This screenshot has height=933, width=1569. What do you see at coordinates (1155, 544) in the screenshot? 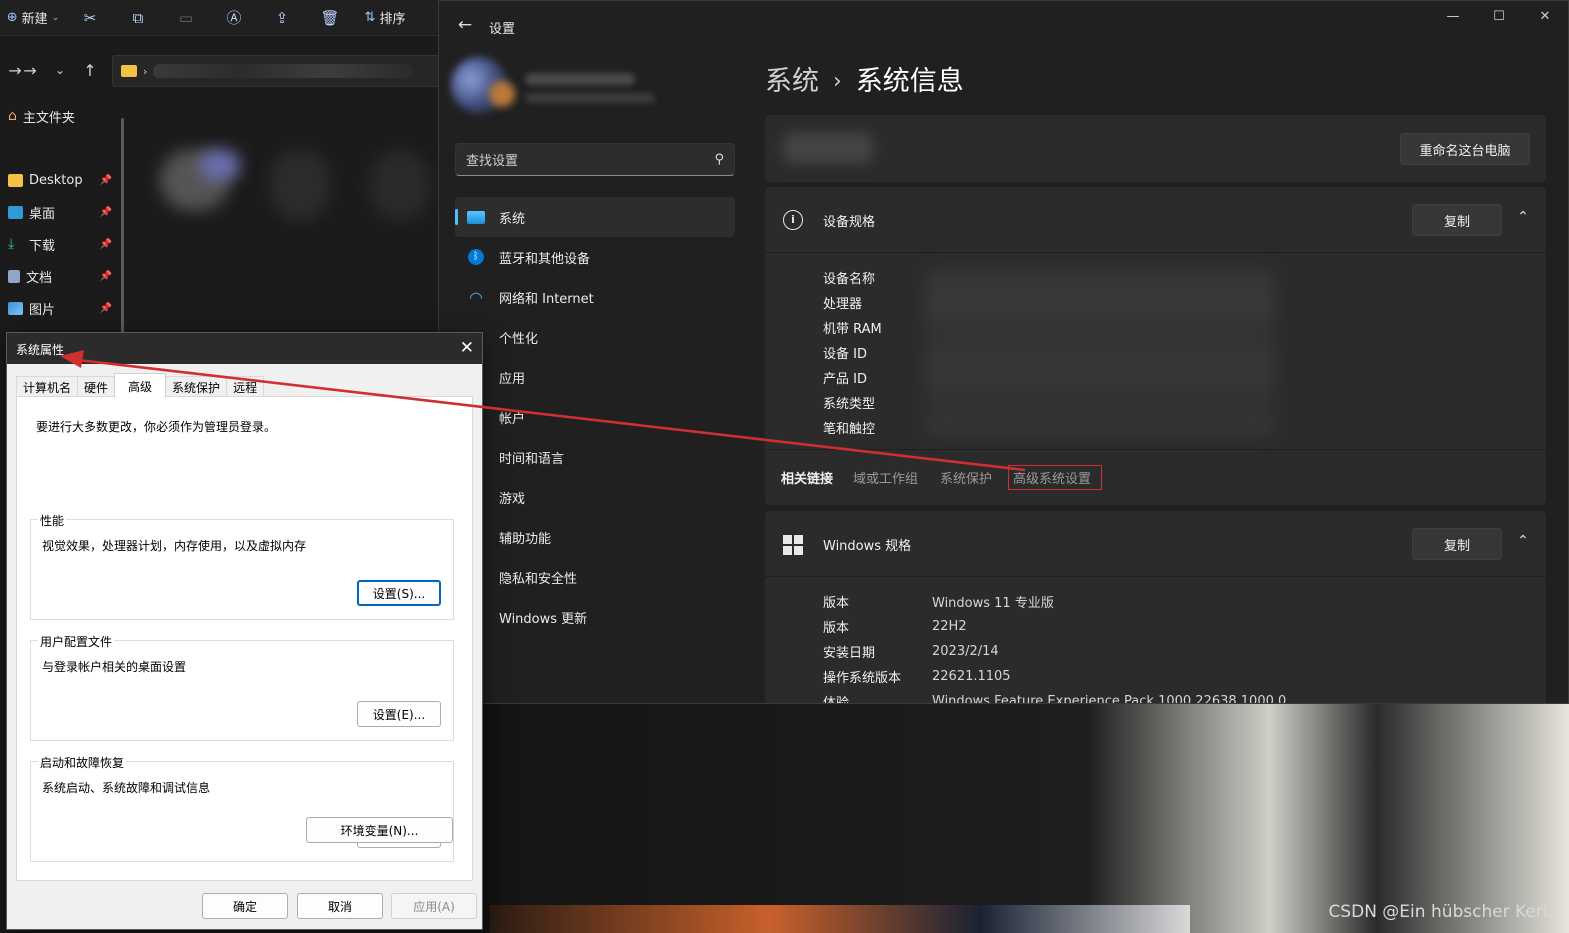
I see `windows-specs-header: Windows 规格 复制 ⌃` at bounding box center [1155, 544].